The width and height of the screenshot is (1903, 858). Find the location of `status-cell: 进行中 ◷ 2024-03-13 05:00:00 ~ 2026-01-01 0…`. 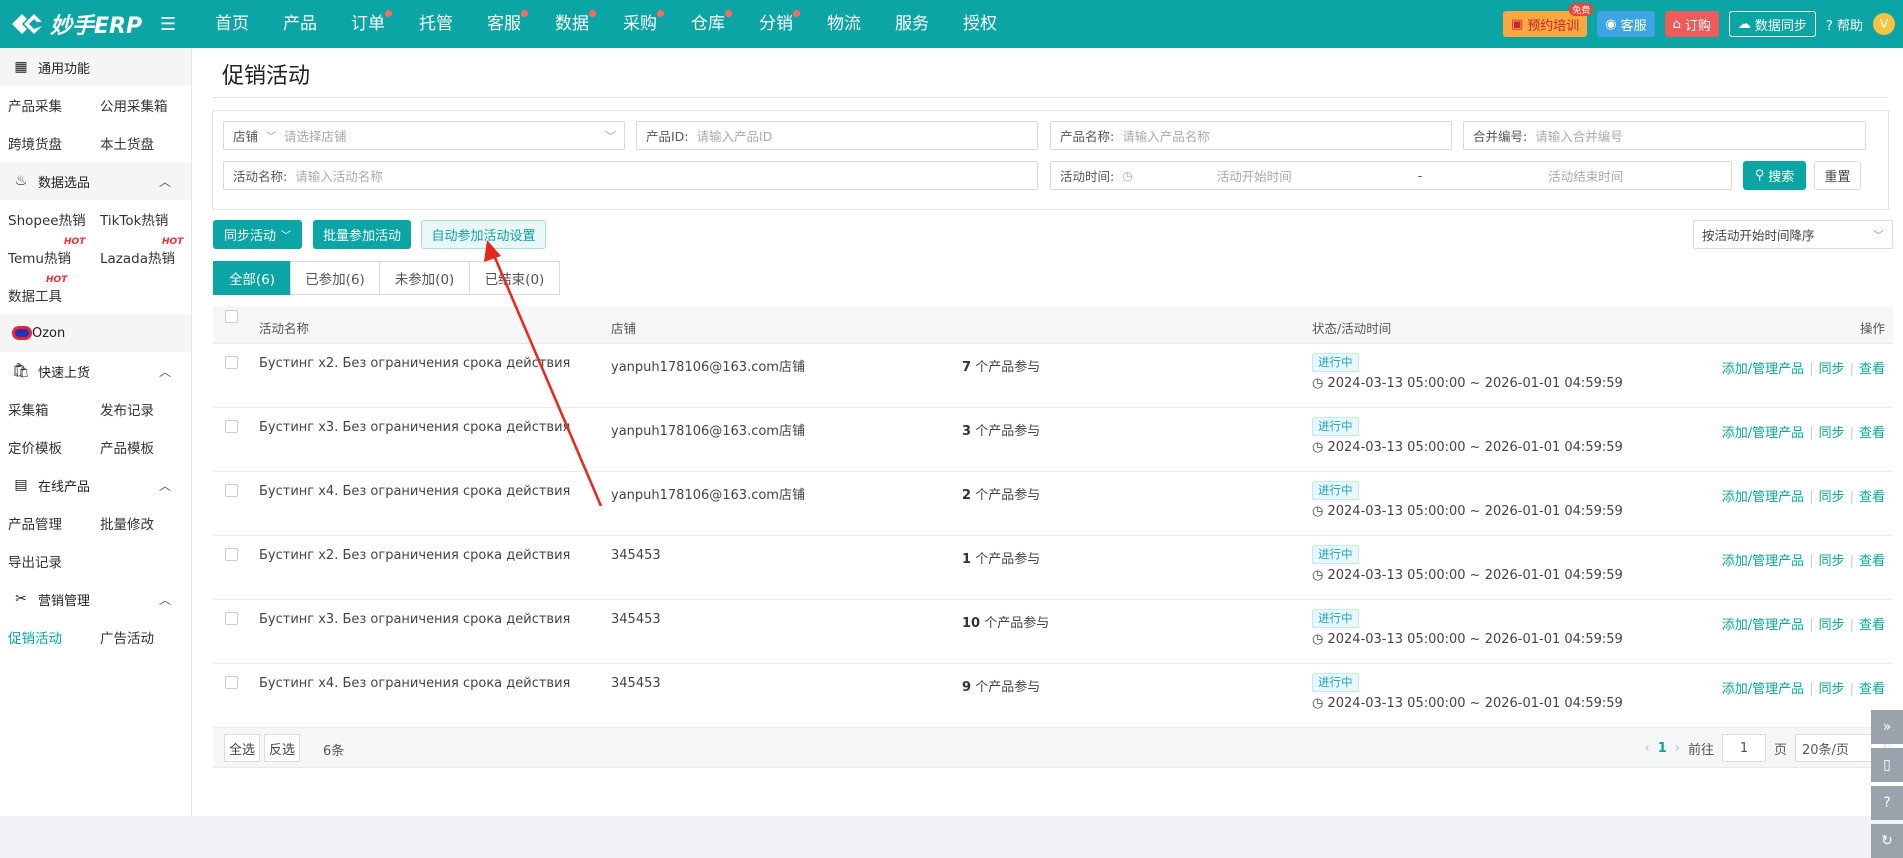

status-cell: 进行中 ◷ 2024-03-13 05:00:00 ~ 2026-01-01 0… is located at coordinates (1467, 564).